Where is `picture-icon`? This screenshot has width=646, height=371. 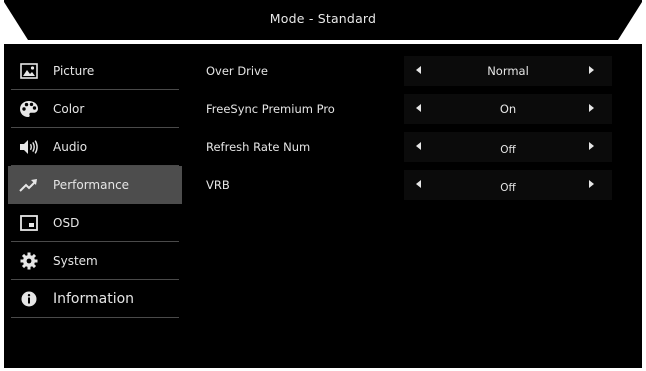
picture-icon is located at coordinates (29, 71).